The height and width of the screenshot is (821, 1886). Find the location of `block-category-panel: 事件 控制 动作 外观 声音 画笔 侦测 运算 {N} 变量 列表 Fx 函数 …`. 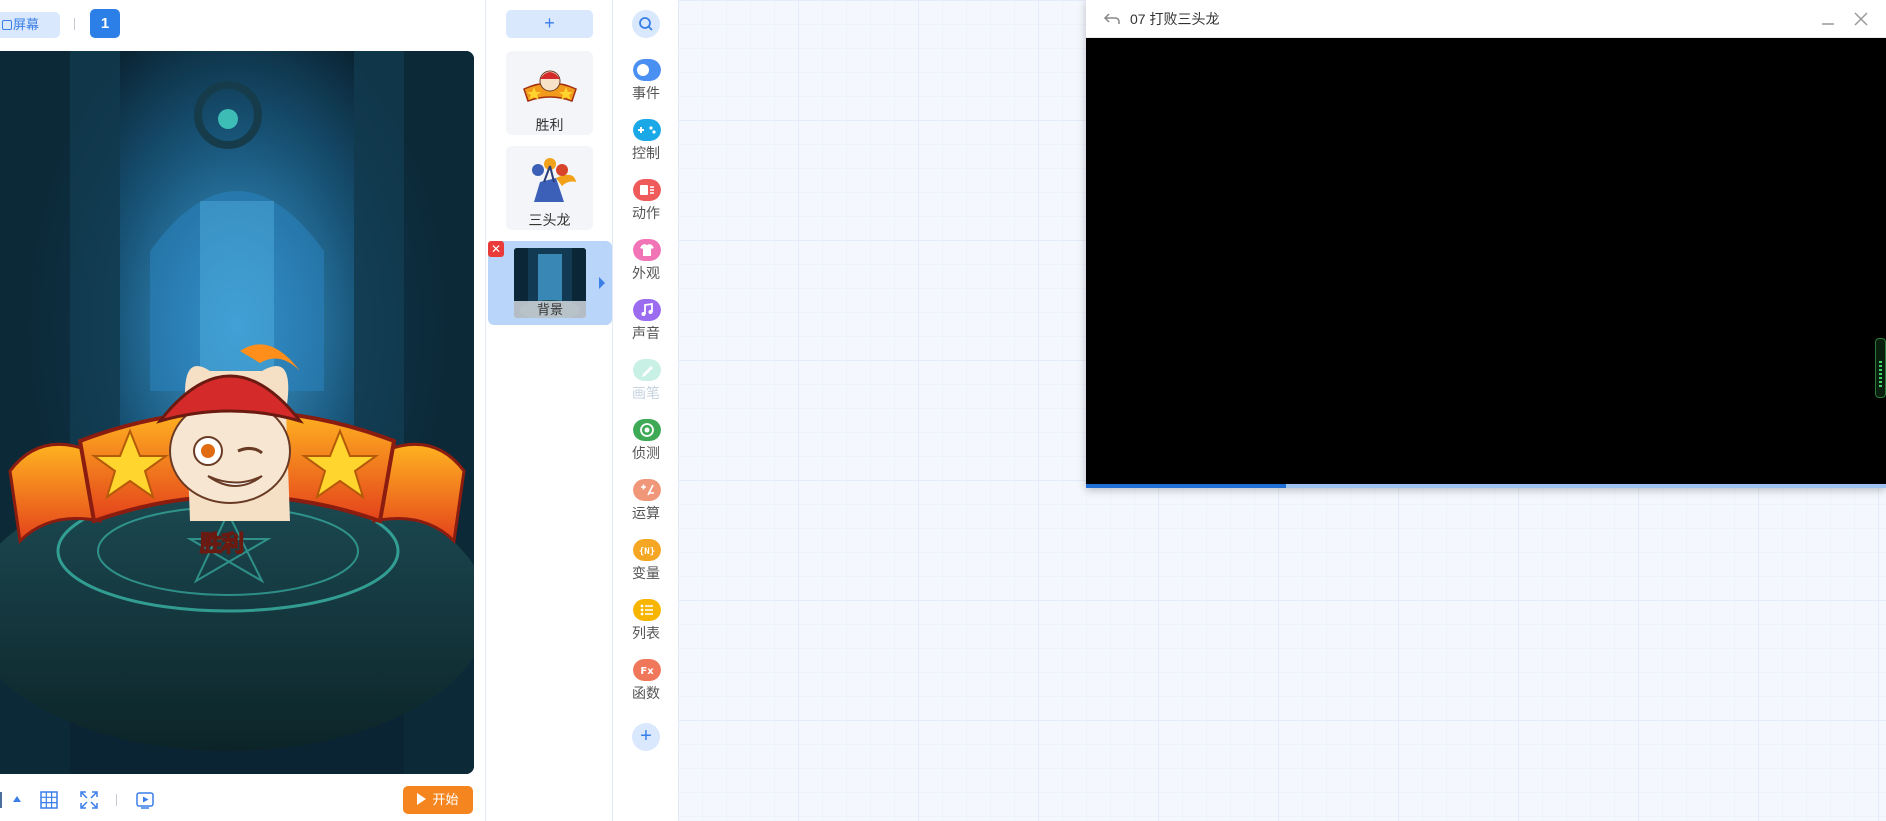

block-category-panel: 事件 控制 动作 外观 声音 画笔 侦测 运算 {N} 变量 列表 Fx 函数 … is located at coordinates (646, 410).